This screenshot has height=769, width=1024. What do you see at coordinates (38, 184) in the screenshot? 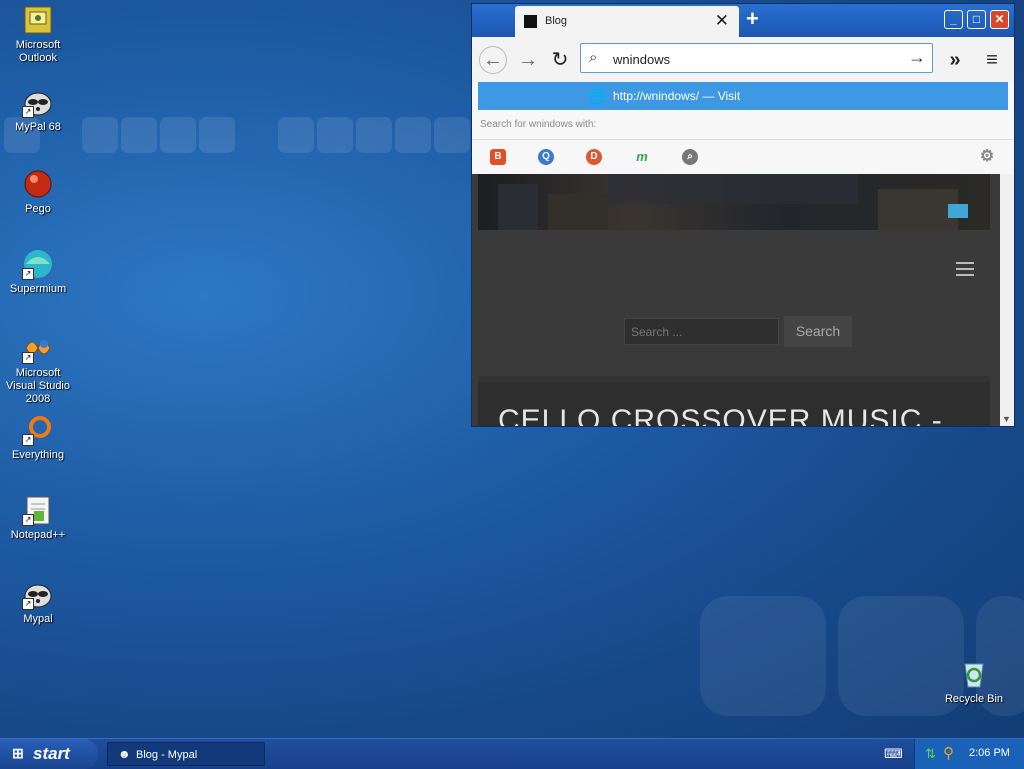
I see `pego-icon` at bounding box center [38, 184].